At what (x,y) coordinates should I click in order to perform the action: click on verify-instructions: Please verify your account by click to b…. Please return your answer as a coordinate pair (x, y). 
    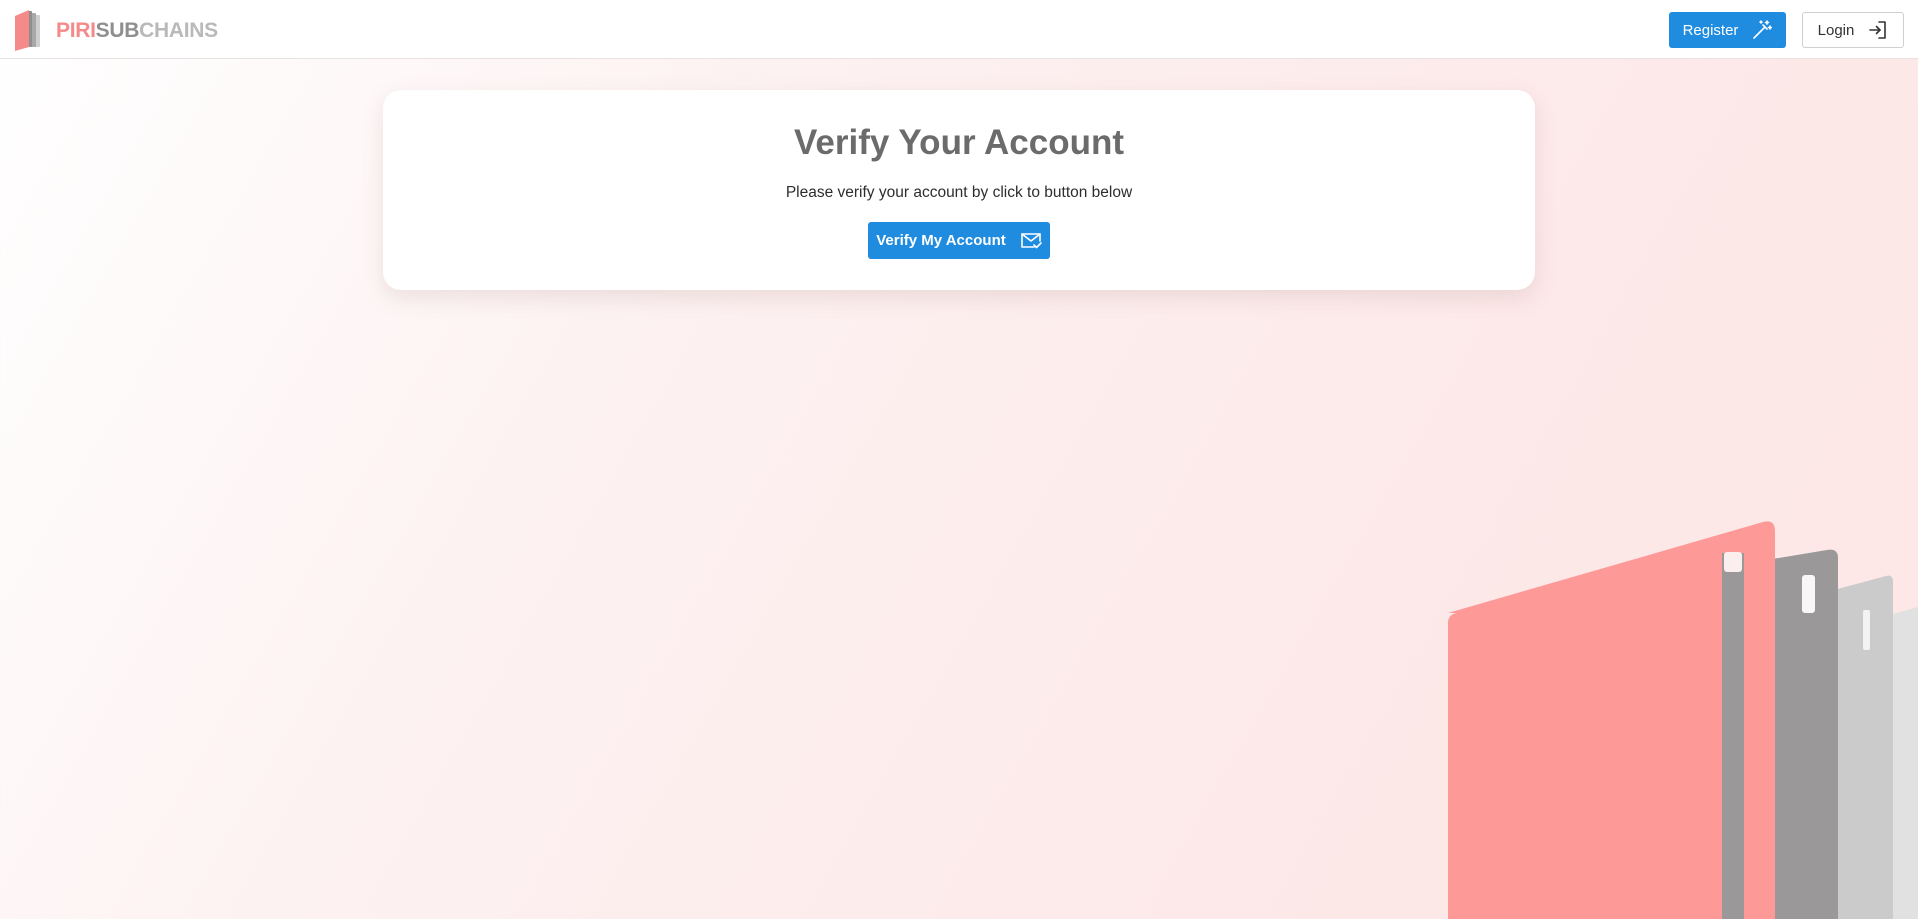
    Looking at the image, I should click on (959, 192).